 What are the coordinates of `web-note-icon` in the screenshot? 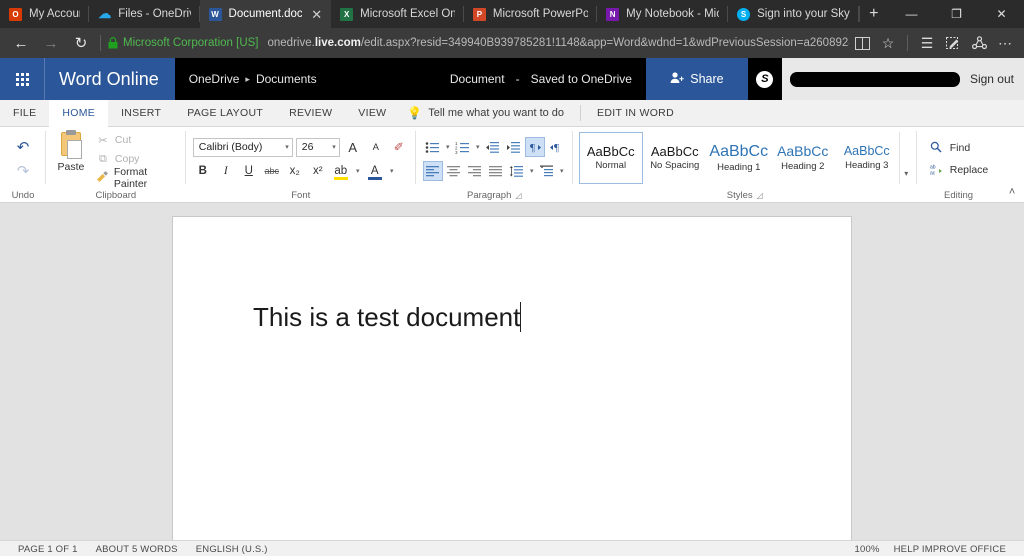 It's located at (953, 43).